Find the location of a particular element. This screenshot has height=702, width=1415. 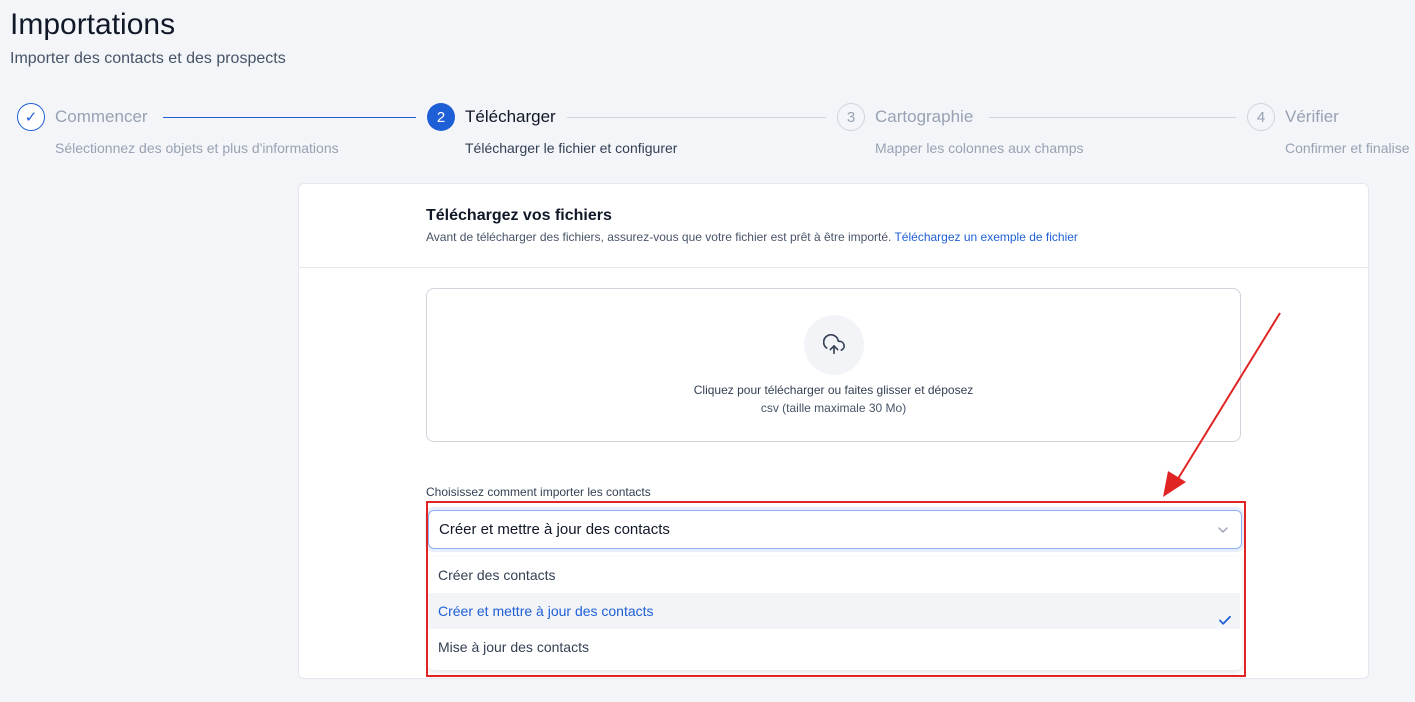

sample-file-link: Téléchargez un exemple de fichier is located at coordinates (985, 237).